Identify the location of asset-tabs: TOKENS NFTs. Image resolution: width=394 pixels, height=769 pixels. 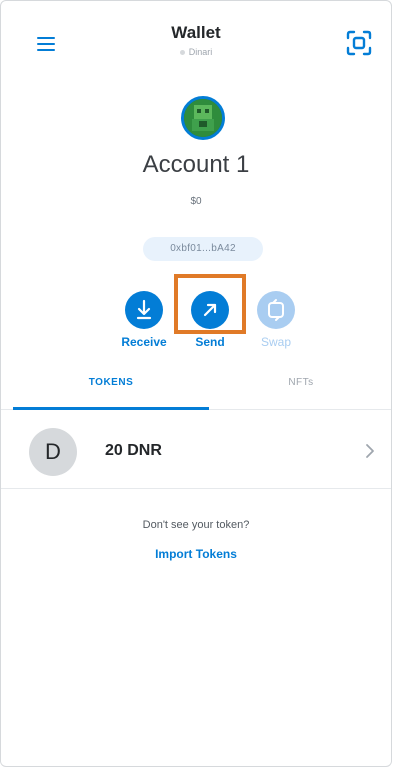
(196, 389).